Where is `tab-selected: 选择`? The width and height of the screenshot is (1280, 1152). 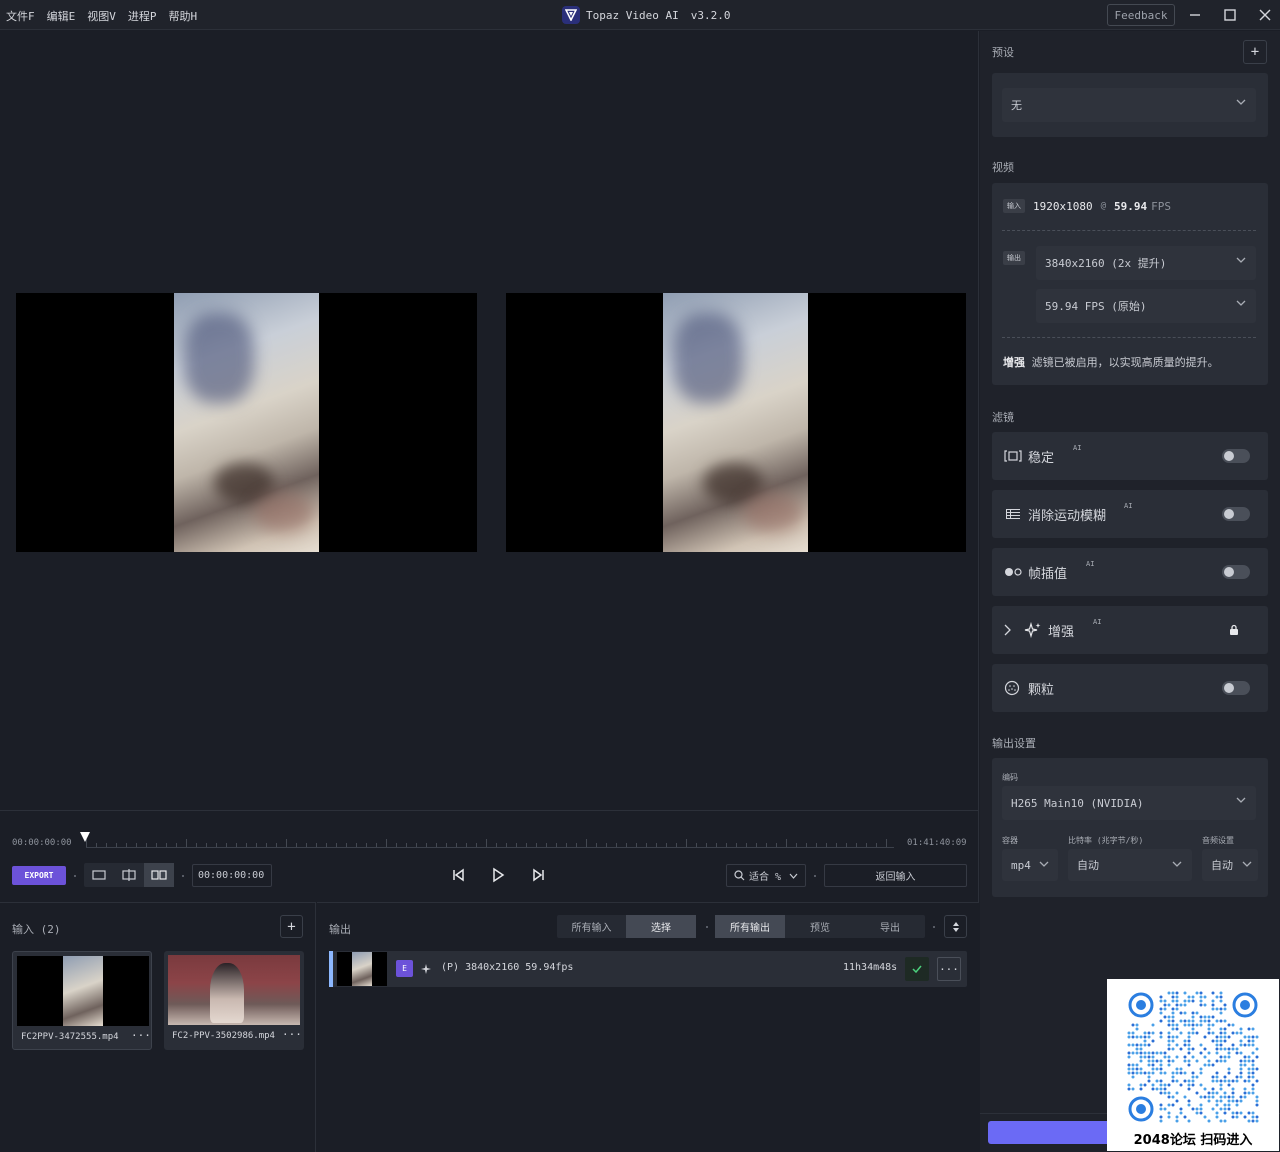
tab-selected: 选择 is located at coordinates (661, 926).